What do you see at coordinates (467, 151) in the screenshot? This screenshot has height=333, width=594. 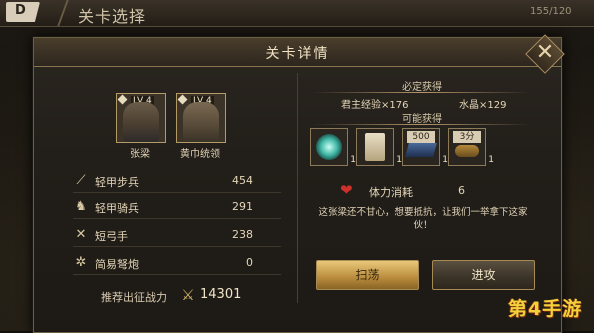 I see `gold-icon` at bounding box center [467, 151].